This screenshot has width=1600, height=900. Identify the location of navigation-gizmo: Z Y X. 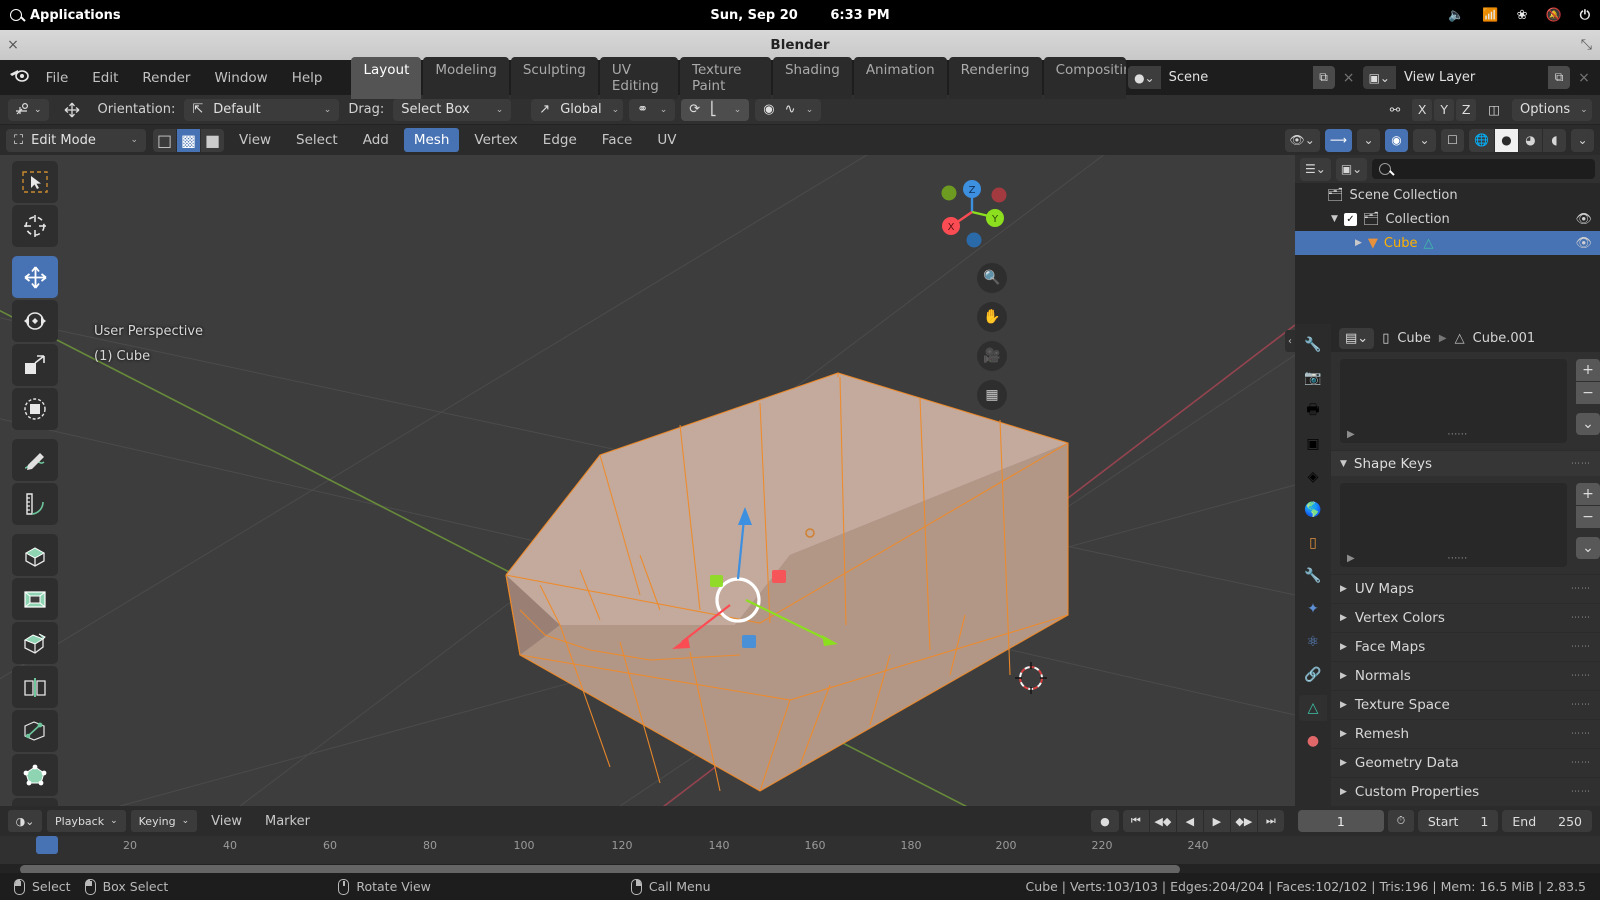
(972, 212).